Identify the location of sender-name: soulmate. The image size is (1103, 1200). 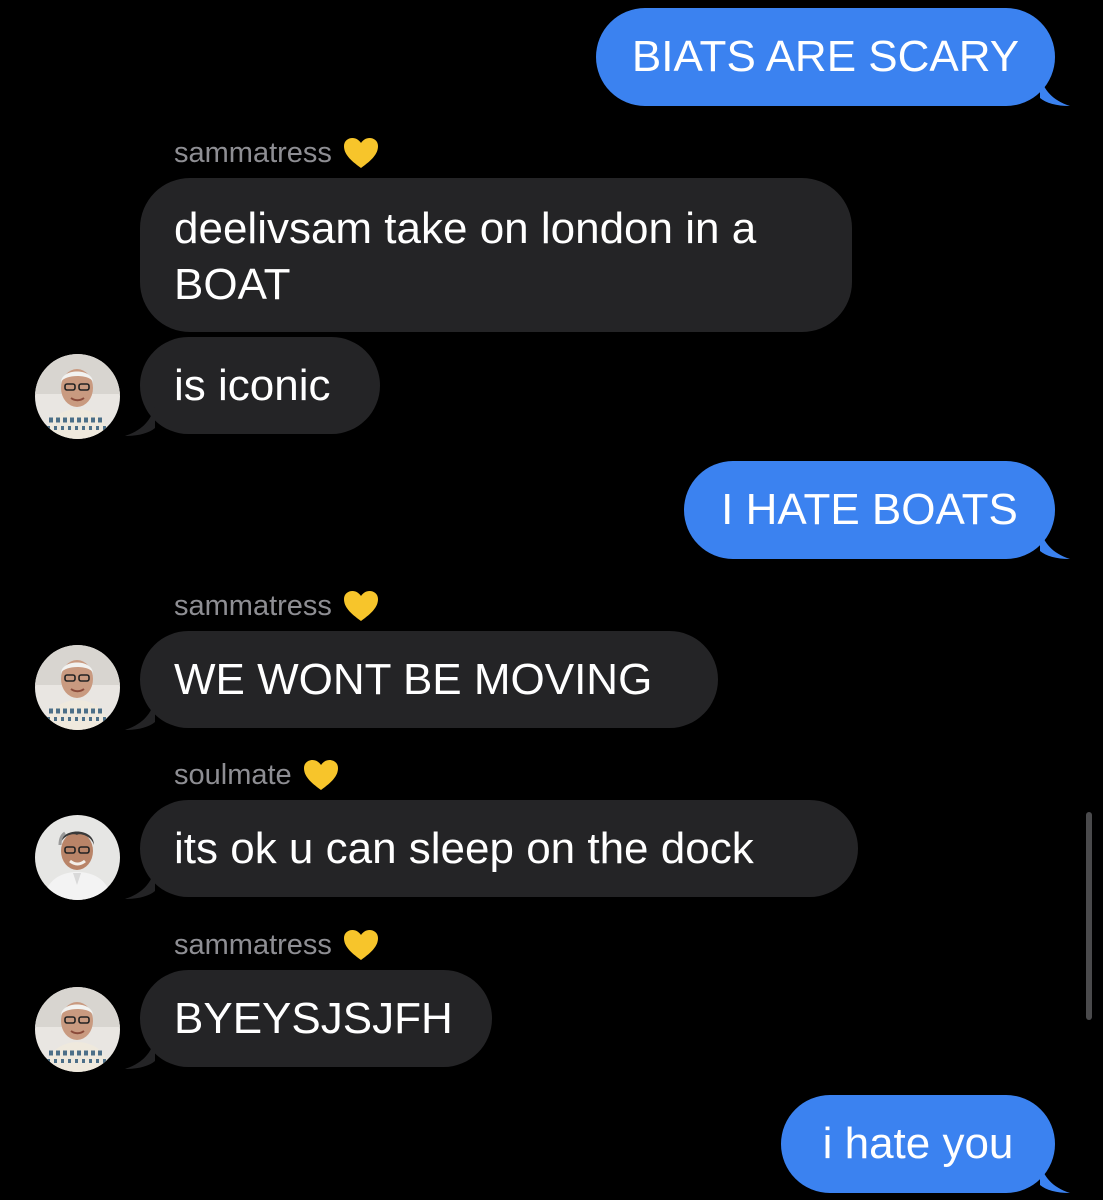
(233, 775).